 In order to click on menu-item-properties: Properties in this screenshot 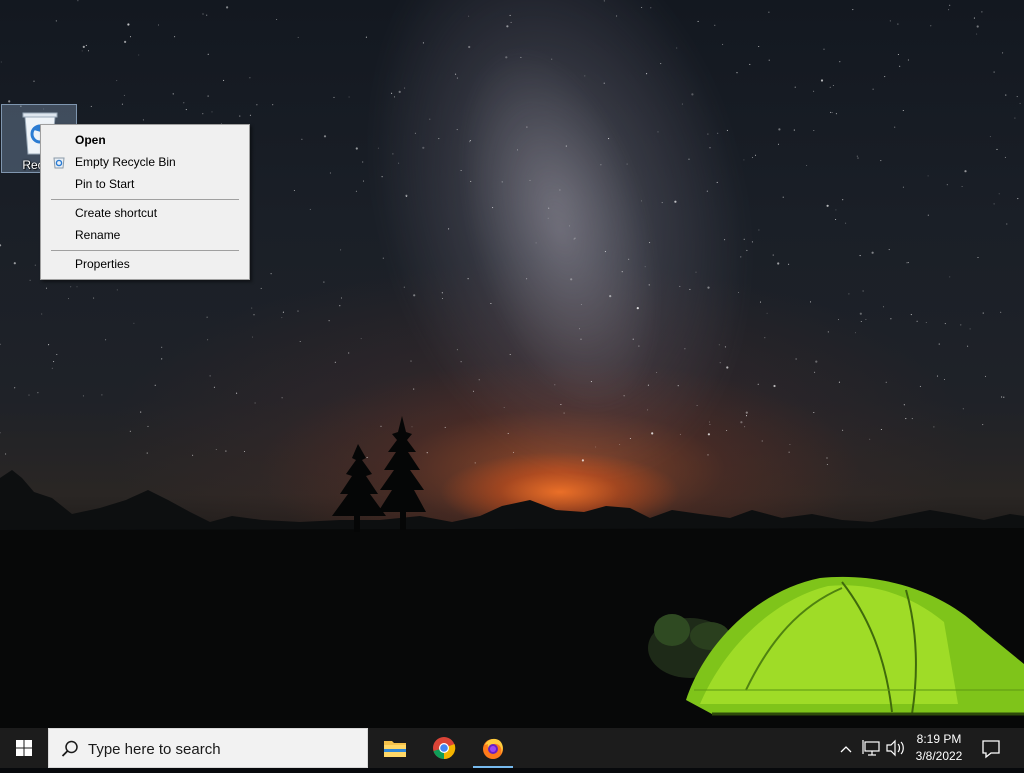, I will do `click(145, 264)`.